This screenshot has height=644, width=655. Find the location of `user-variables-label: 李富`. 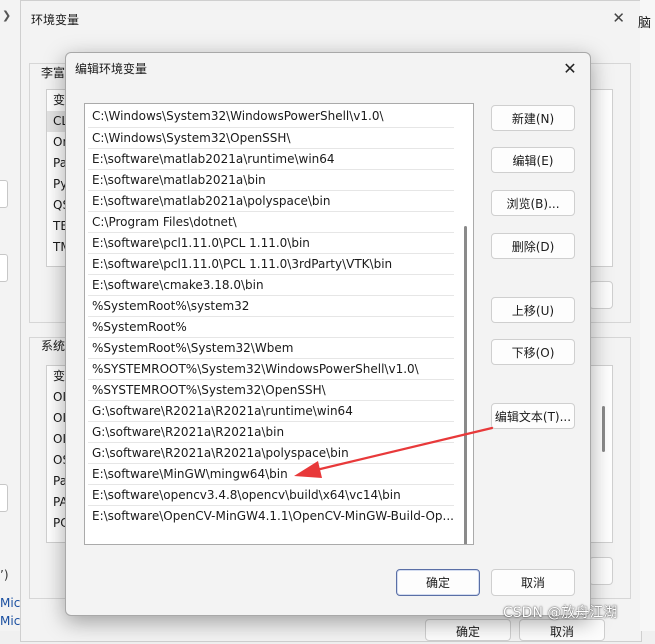

user-variables-label: 李富 is located at coordinates (53, 73).